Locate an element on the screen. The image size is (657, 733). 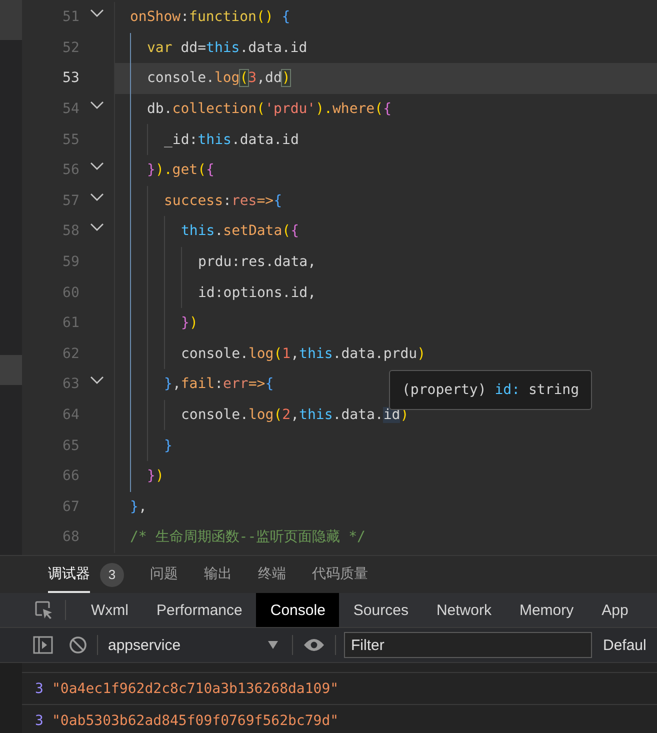
code-line: }, is located at coordinates (138, 506).